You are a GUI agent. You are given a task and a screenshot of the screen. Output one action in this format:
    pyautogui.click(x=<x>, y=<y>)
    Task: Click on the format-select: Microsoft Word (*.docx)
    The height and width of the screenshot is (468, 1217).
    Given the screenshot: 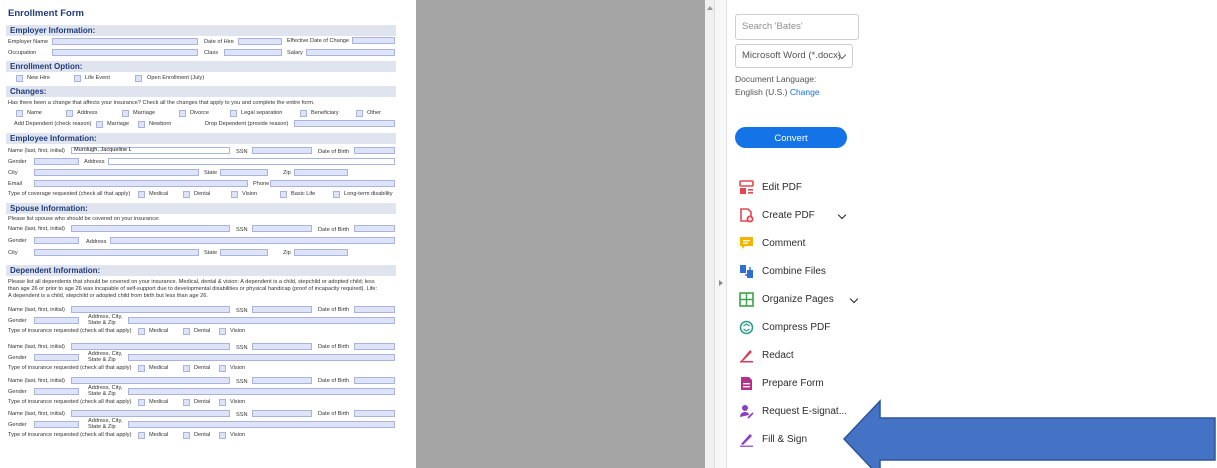 What is the action you would take?
    pyautogui.click(x=794, y=56)
    